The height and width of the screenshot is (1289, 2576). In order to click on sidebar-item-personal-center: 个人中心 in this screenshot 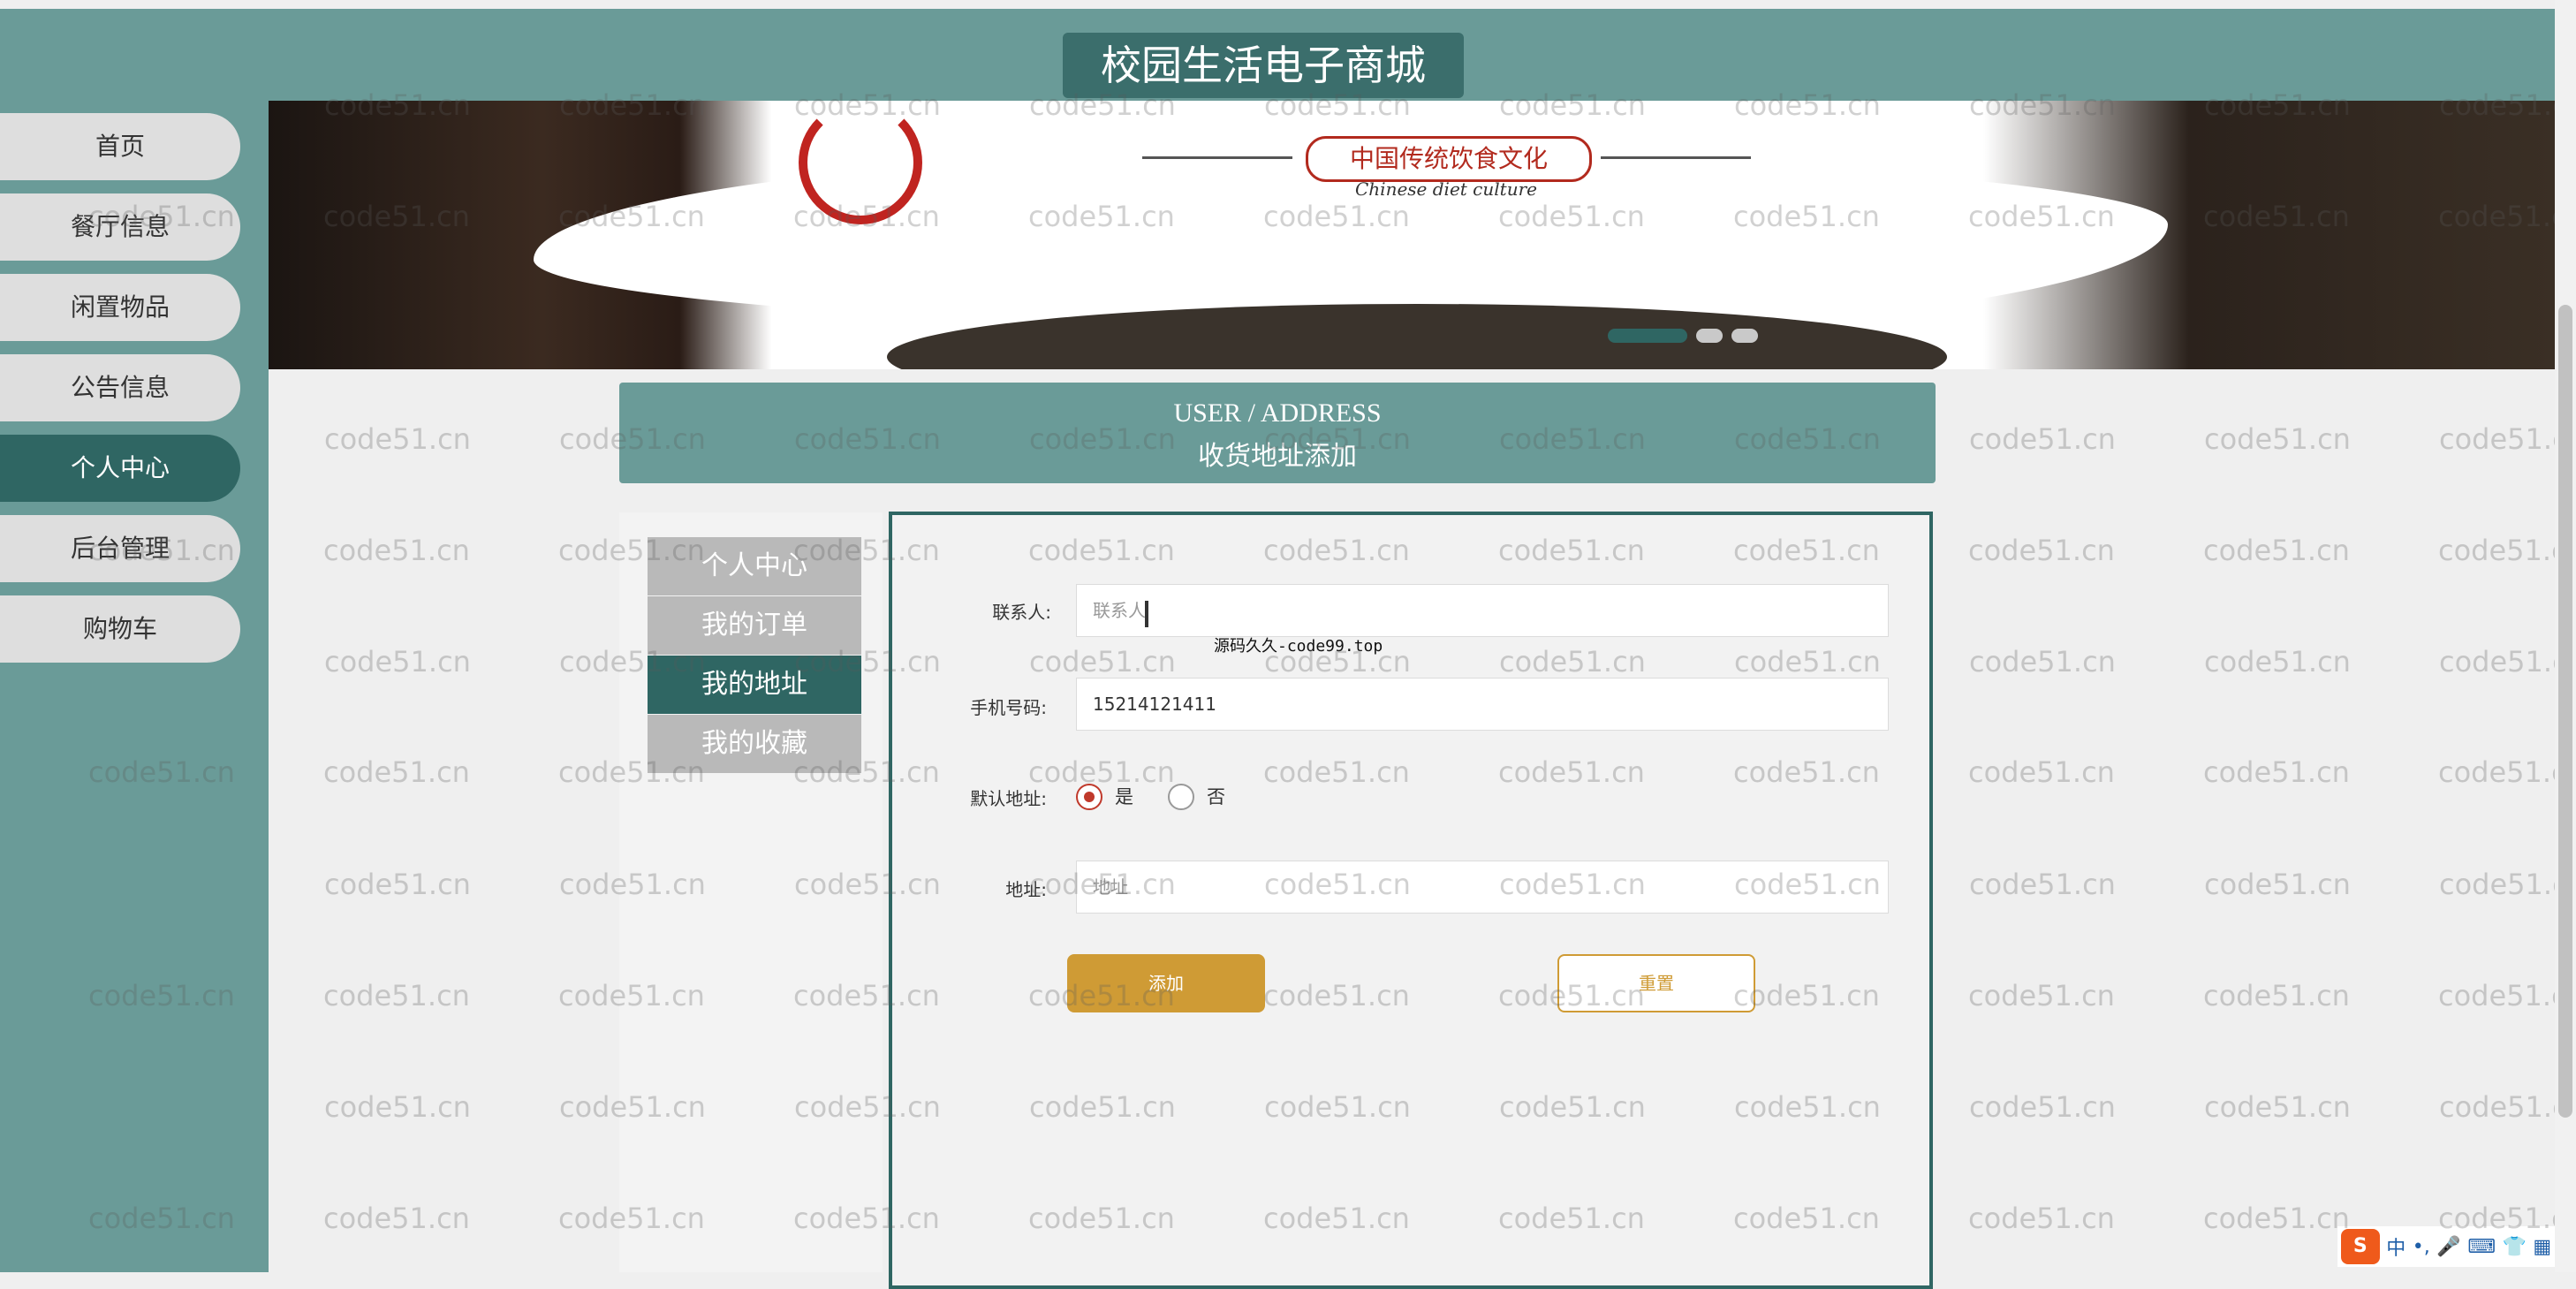, I will do `click(754, 566)`.